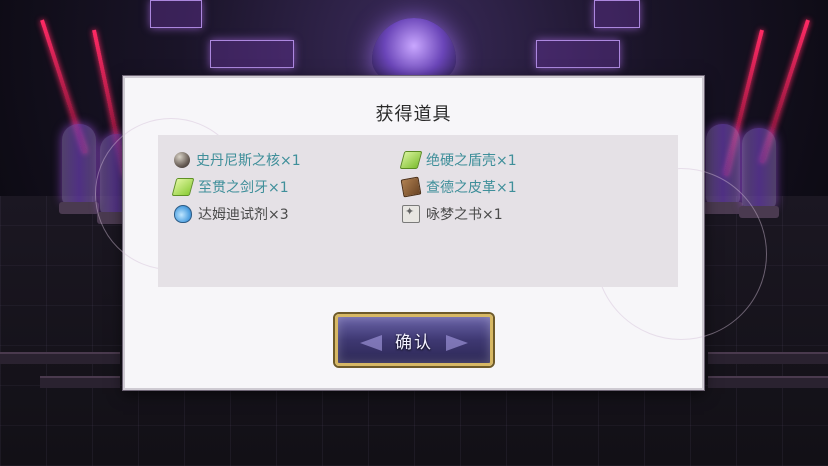 Image resolution: width=828 pixels, height=466 pixels. I want to click on item-label: 查德之皮革×1, so click(471, 188).